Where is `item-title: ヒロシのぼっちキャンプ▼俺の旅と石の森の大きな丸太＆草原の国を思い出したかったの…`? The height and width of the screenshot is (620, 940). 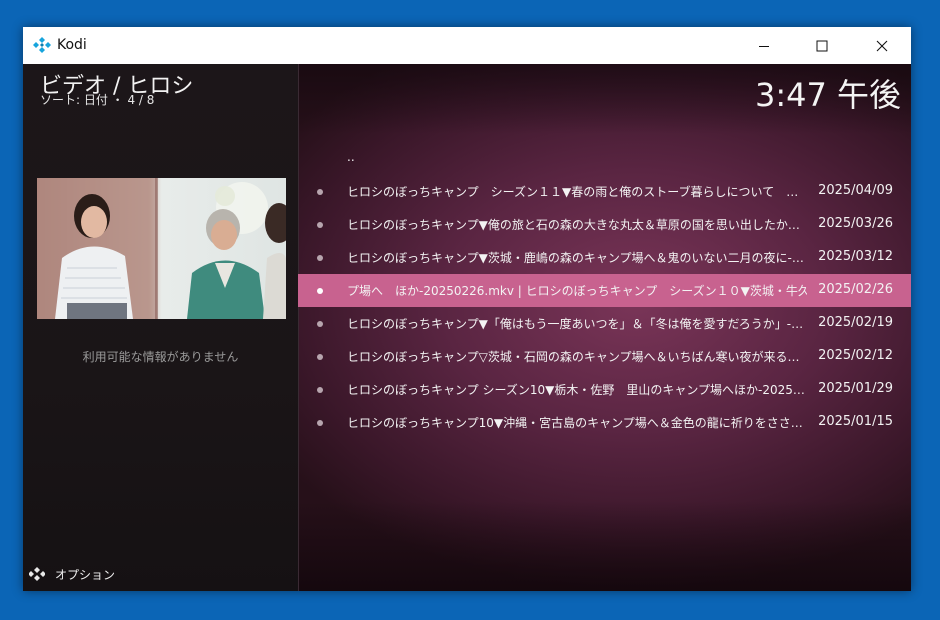 item-title: ヒロシのぼっちキャンプ▼俺の旅と石の森の大きな丸太＆草原の国を思い出したかったの… is located at coordinates (577, 225).